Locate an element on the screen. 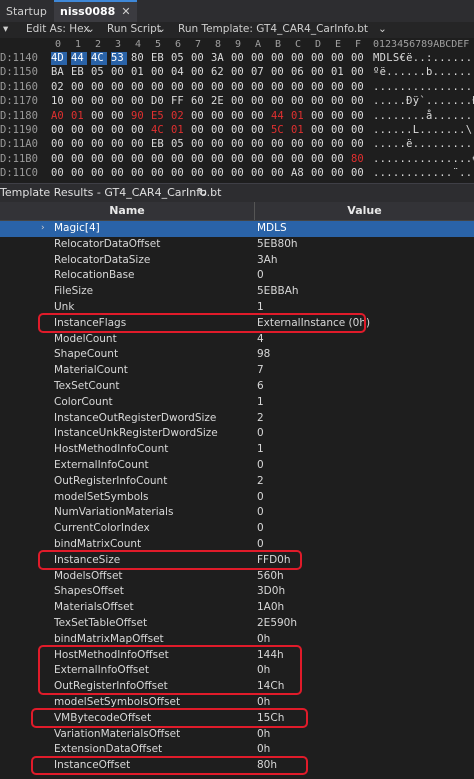 This screenshot has height=779, width=474. table-row: › Magic[4] MDLS is located at coordinates (237, 229).